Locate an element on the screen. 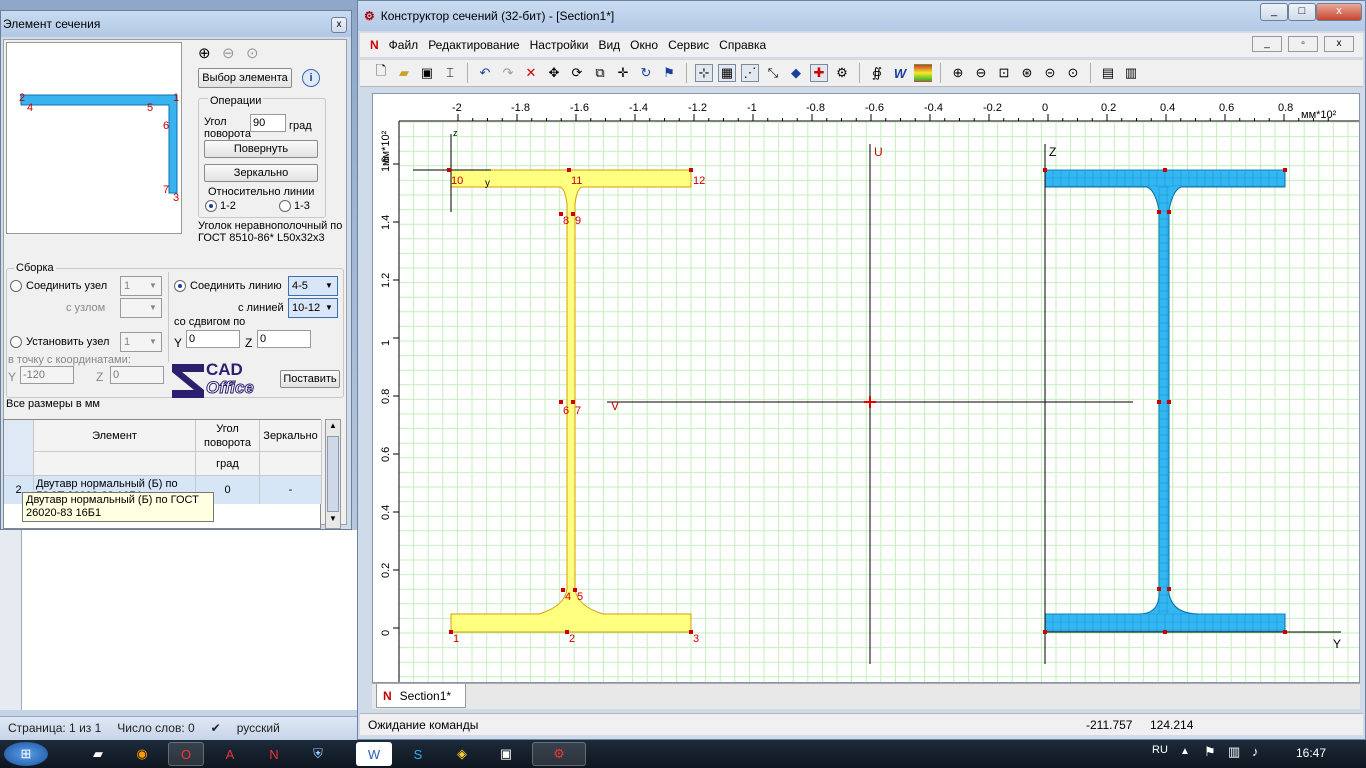 Image resolution: width=1366 pixels, height=768 pixels. axes-toggle-icon: ⊹ is located at coordinates (704, 73).